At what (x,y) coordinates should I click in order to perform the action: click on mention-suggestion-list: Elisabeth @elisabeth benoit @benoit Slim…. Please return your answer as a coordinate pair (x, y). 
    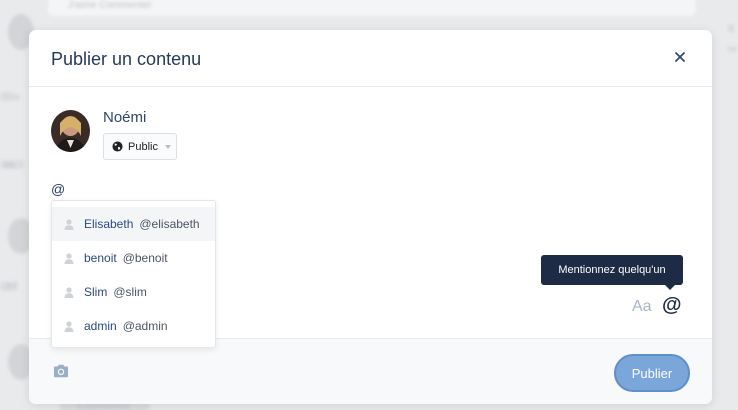
    Looking at the image, I should click on (133, 274).